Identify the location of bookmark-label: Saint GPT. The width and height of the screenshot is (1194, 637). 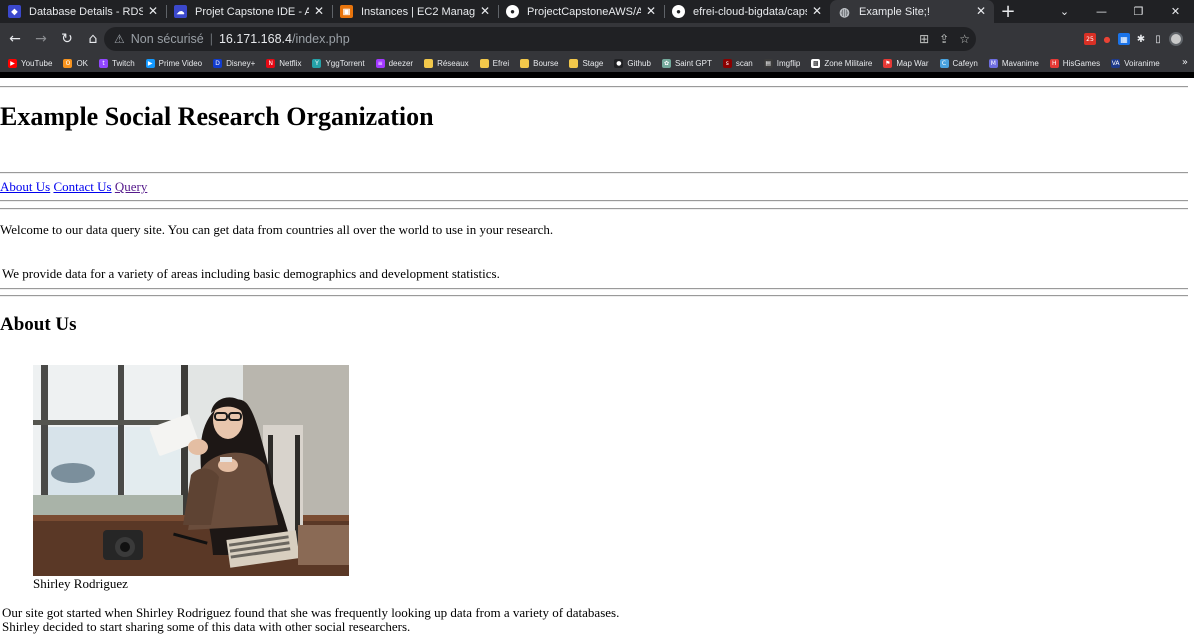
(693, 63).